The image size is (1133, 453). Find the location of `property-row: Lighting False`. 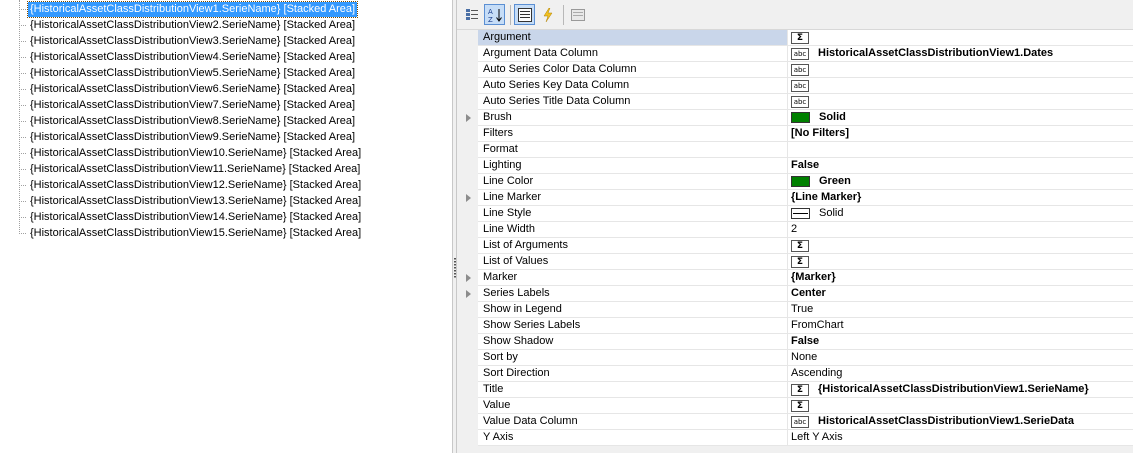

property-row: Lighting False is located at coordinates (795, 166).